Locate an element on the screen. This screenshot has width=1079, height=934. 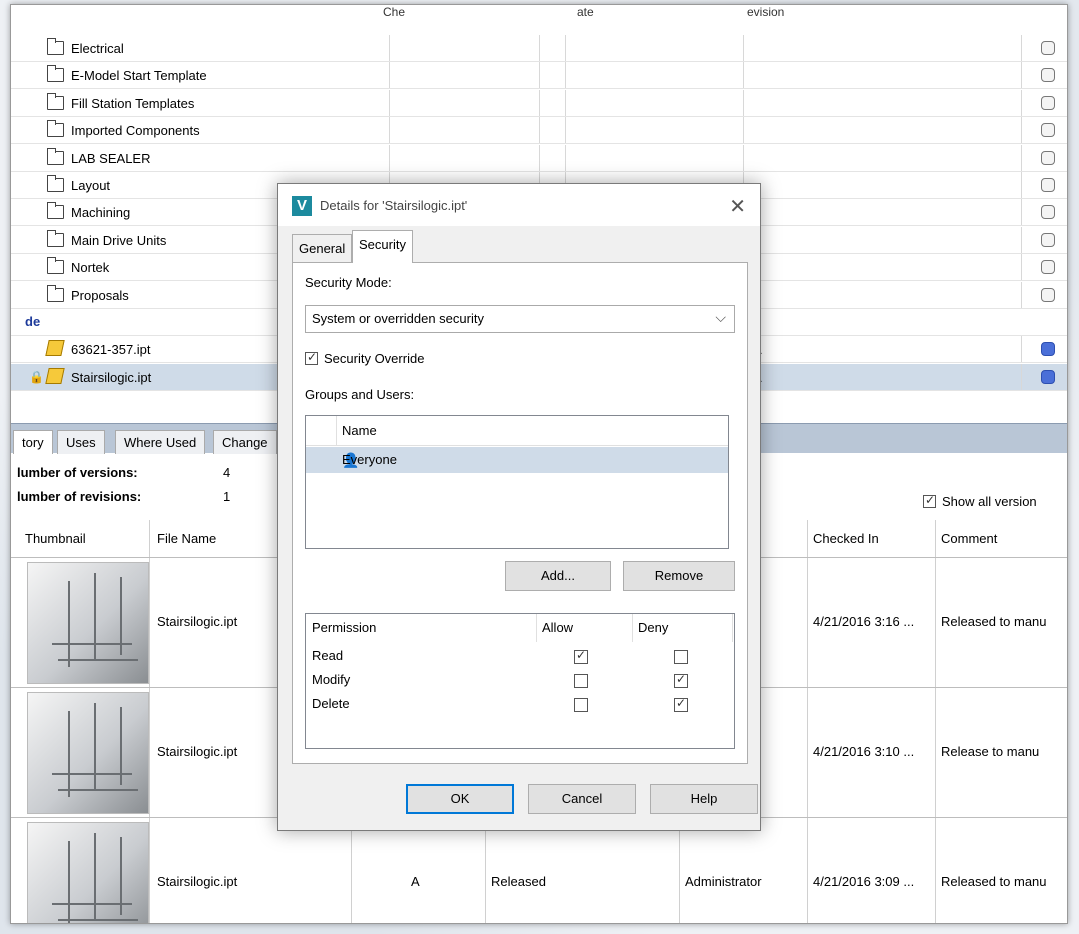
security-mode-dropdown: System or overridden security ⌵ is located at coordinates (520, 319).